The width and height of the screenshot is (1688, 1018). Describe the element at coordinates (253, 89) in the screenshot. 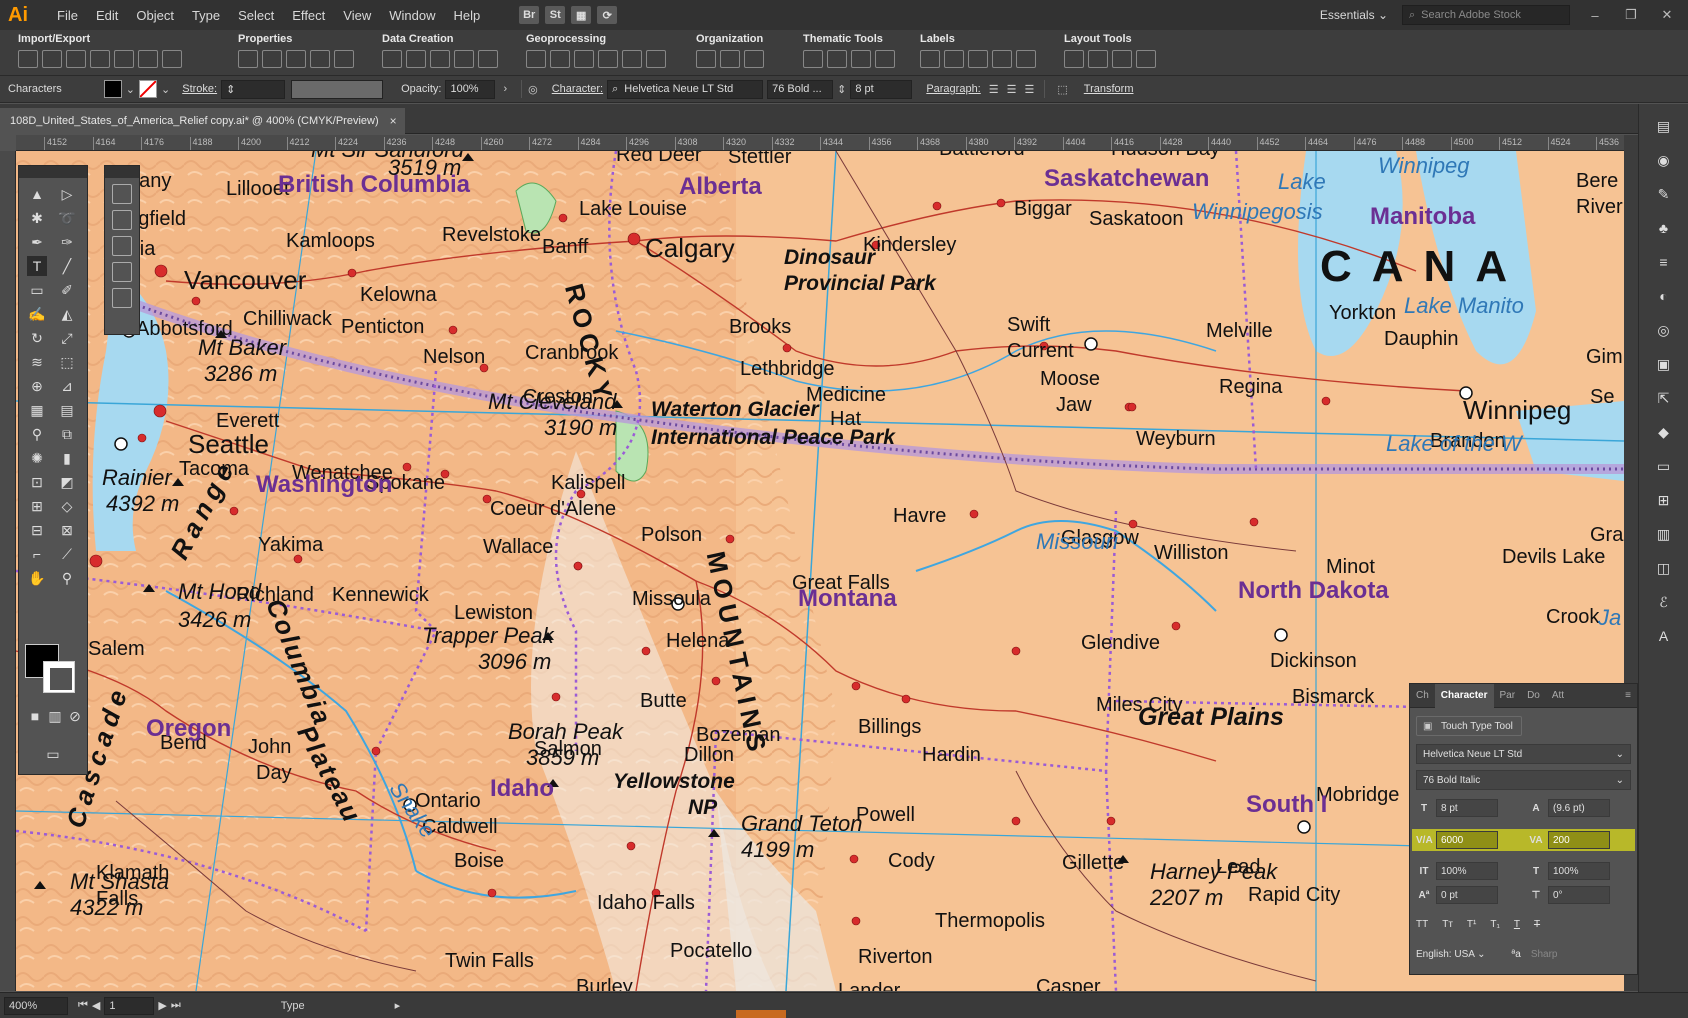

I see `stroke-weight-field: ⇕` at that location.